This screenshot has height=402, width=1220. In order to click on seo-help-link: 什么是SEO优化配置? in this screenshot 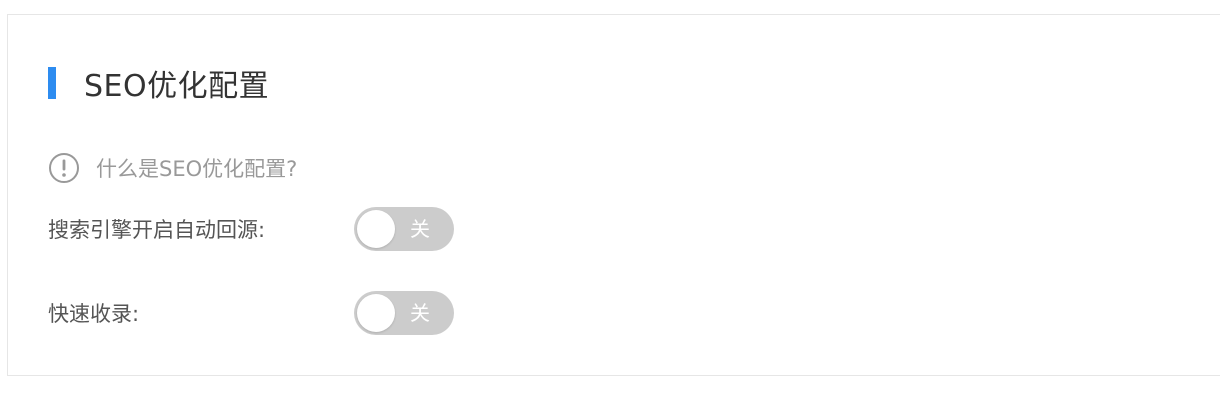, I will do `click(172, 168)`.